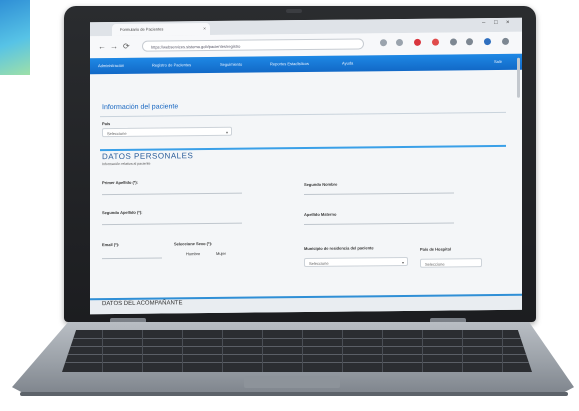  Describe the element at coordinates (126, 46) in the screenshot. I see `reload-icon: ⟳` at that location.